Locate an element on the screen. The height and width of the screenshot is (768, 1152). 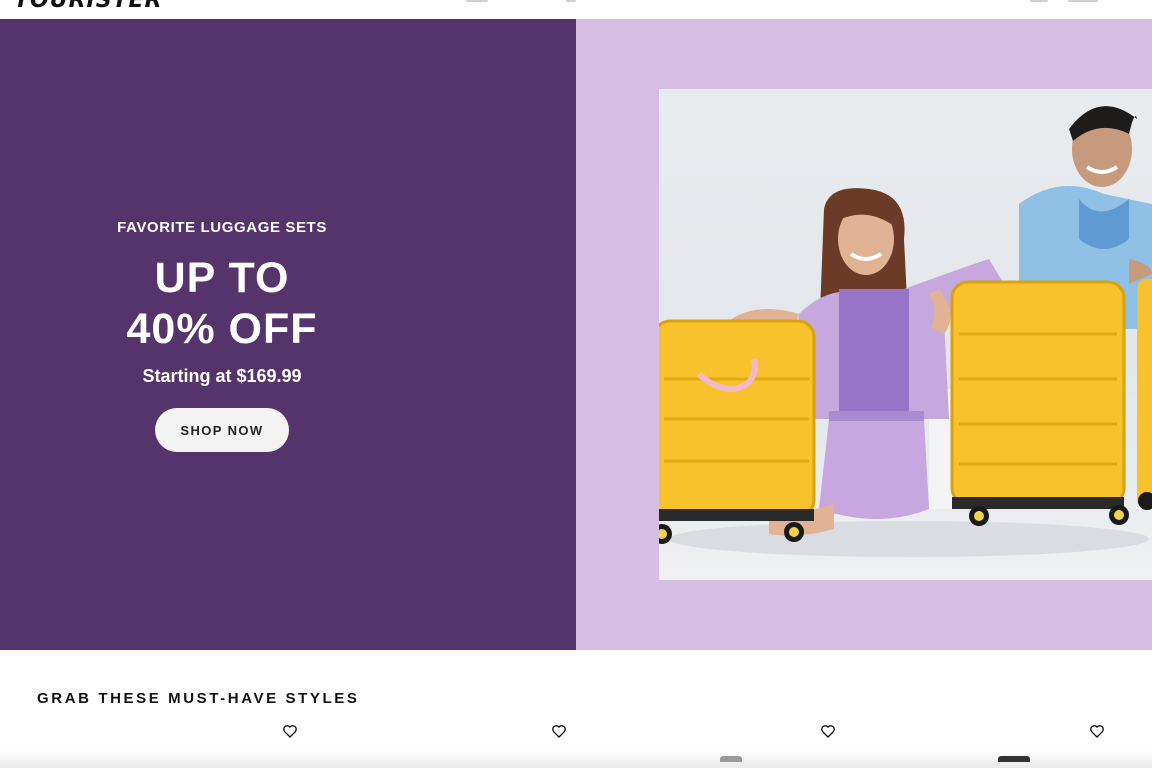
shop-now-button: SHOP NOW is located at coordinates (222, 430).